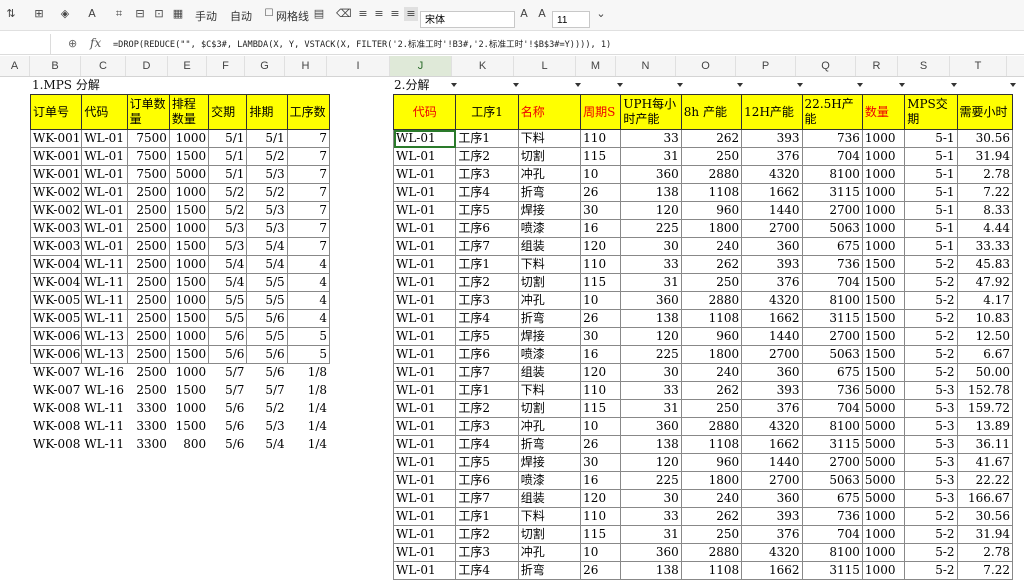 The width and height of the screenshot is (1024, 580). What do you see at coordinates (832, 264) in the screenshot?
I see `decompose-cell: 736` at bounding box center [832, 264].